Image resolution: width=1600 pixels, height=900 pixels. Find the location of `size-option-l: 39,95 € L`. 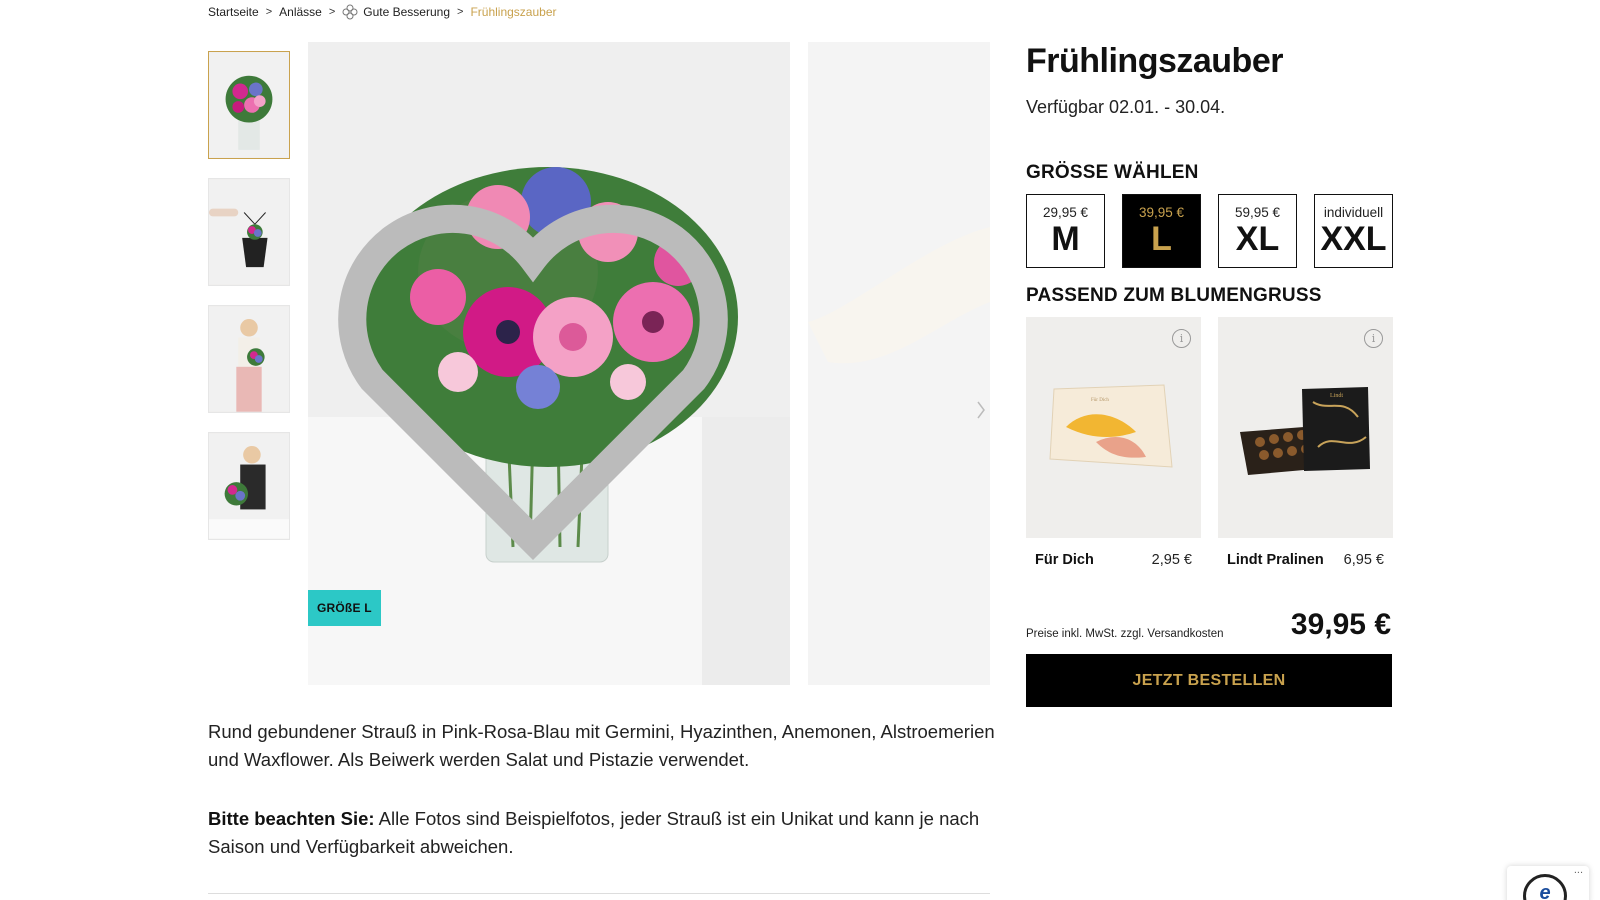

size-option-l: 39,95 € L is located at coordinates (1161, 231).